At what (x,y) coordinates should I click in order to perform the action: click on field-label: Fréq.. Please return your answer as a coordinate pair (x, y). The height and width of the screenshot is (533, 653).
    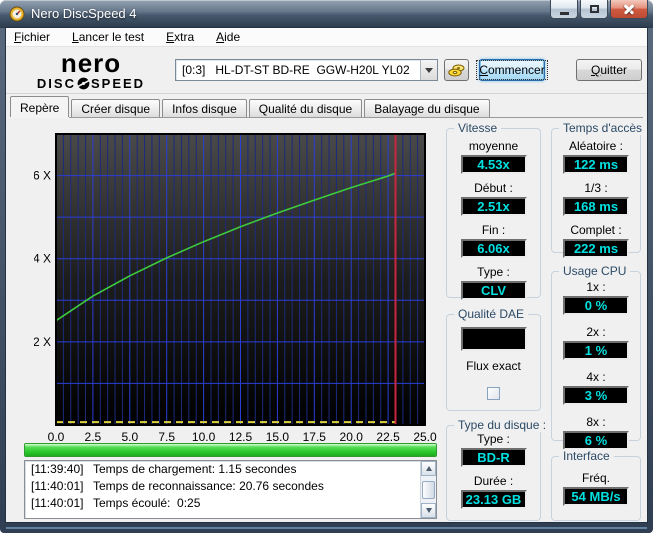
    Looking at the image, I should click on (595, 478).